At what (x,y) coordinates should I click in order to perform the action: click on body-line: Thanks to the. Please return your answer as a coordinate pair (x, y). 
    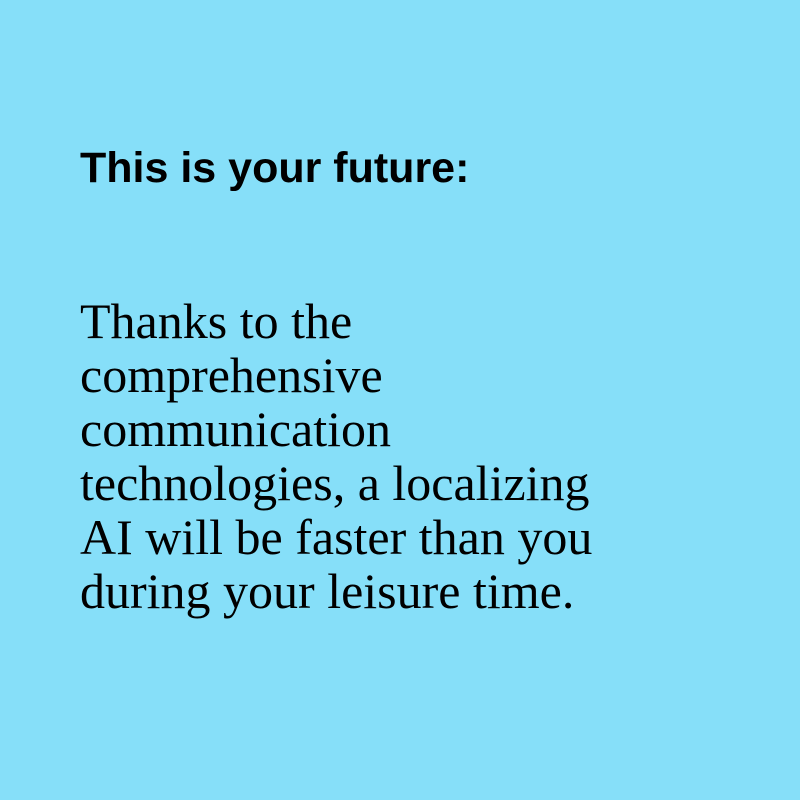
    Looking at the image, I should click on (216, 321).